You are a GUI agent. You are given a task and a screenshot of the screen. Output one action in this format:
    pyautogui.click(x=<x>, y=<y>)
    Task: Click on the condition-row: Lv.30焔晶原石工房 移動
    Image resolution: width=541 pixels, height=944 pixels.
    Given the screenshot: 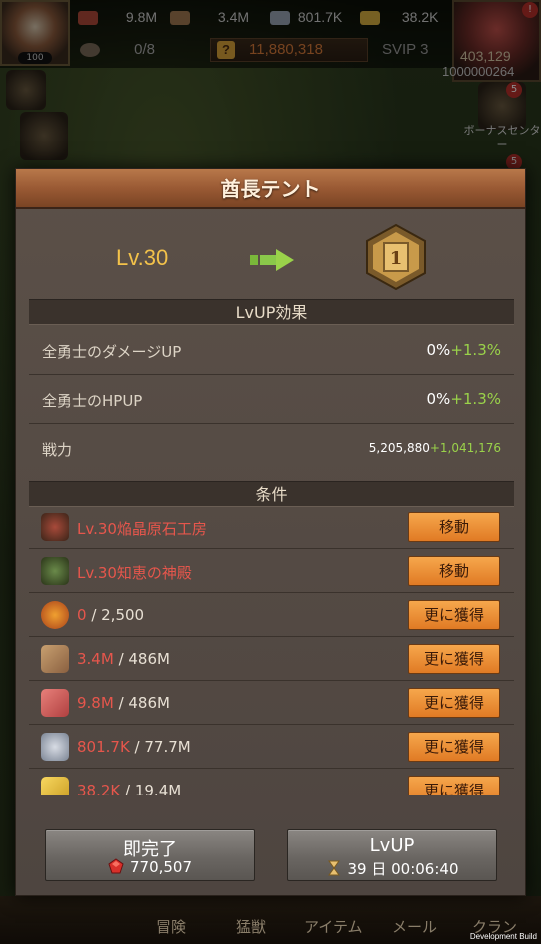 What is the action you would take?
    pyautogui.click(x=271, y=527)
    